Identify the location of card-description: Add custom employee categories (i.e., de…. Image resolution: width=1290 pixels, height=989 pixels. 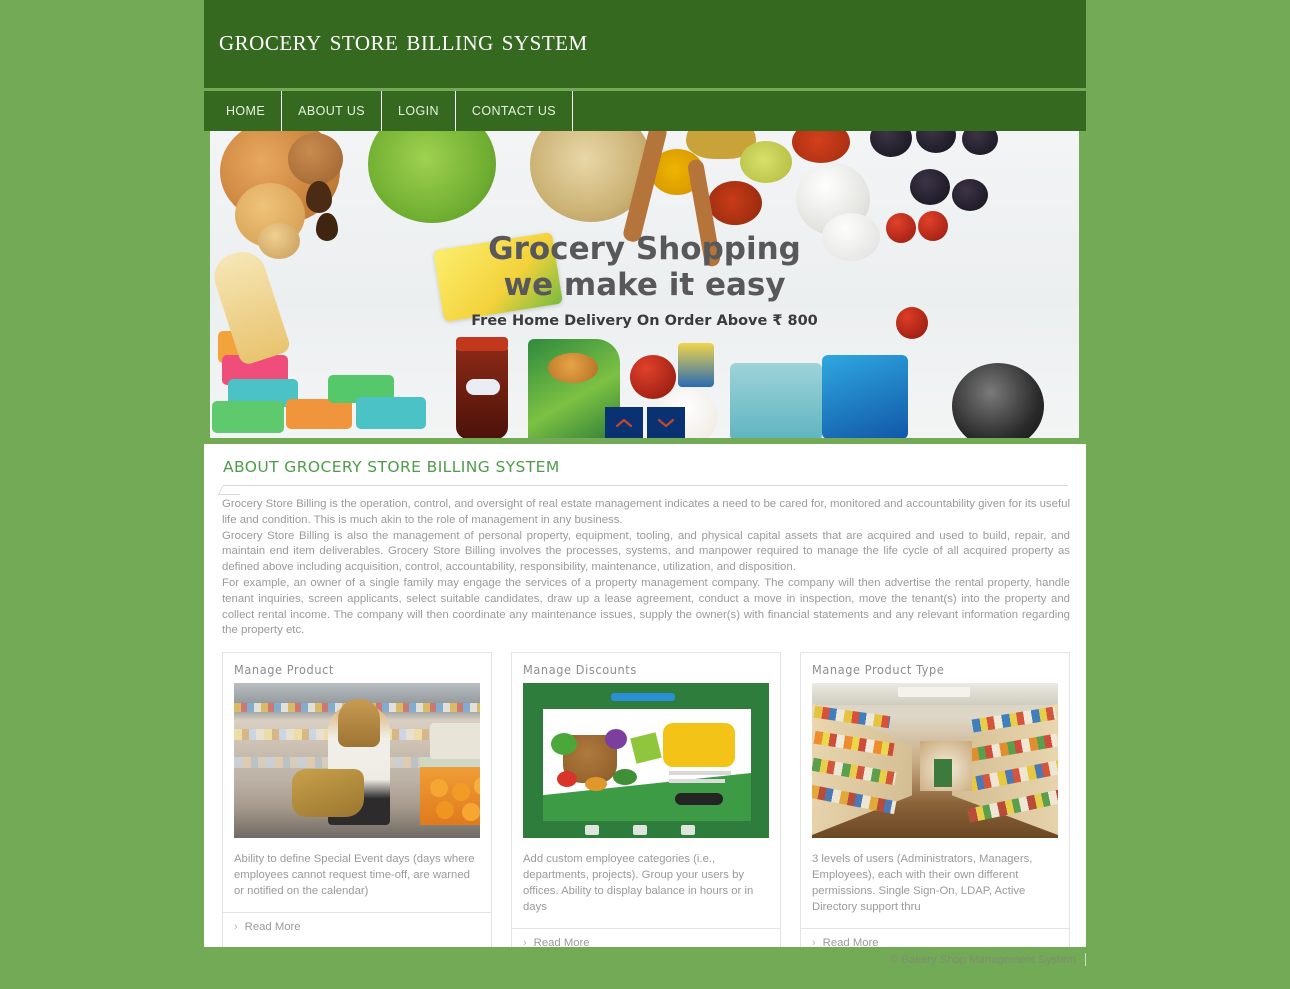
(638, 883).